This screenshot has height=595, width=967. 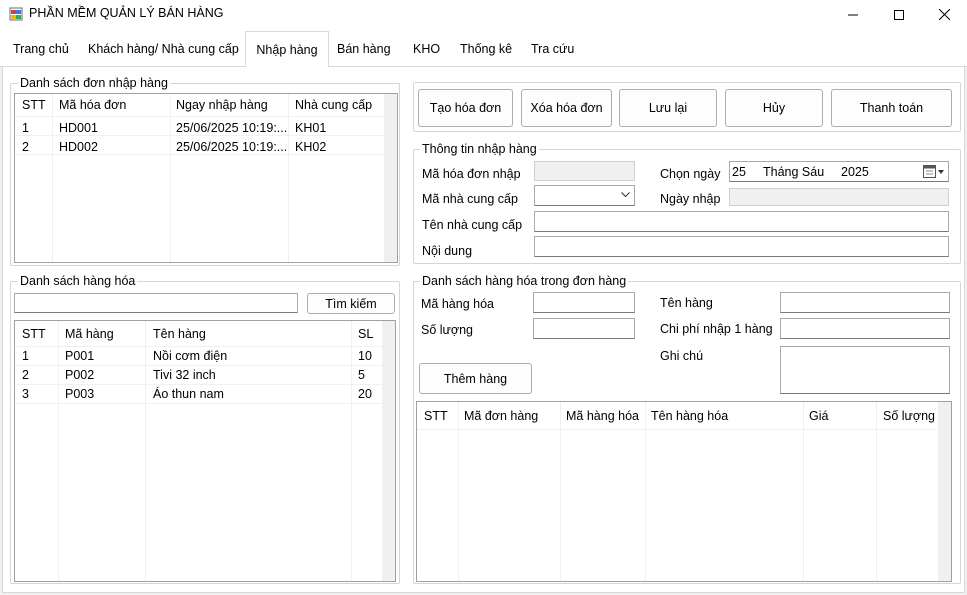 I want to click on table-cell: Nồi cơm điện, so click(x=190, y=356).